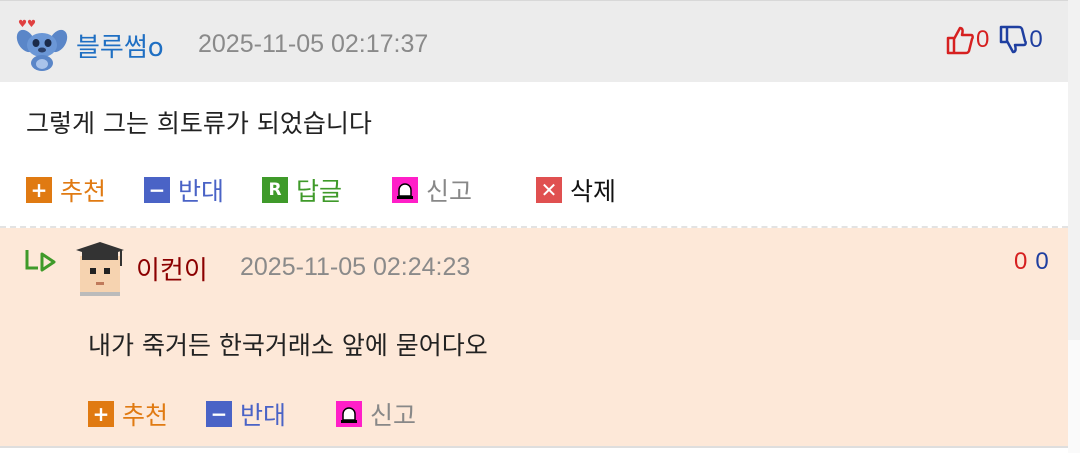 This screenshot has height=453, width=1080. I want to click on graduate-avatar-icon, so click(100, 267).